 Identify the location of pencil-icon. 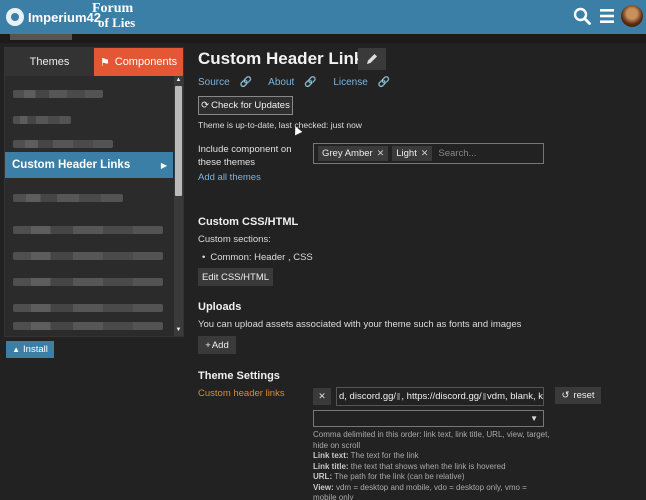
(372, 59).